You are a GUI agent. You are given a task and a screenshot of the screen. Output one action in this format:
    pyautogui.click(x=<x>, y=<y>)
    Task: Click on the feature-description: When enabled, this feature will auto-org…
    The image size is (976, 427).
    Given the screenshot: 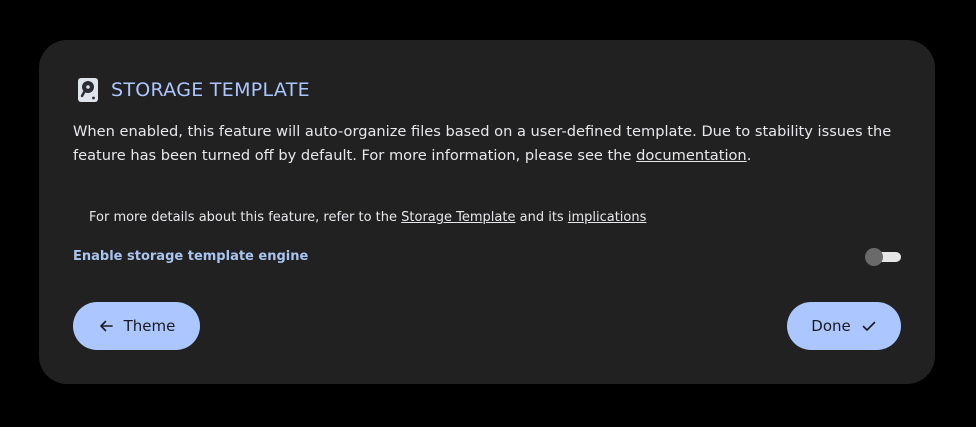 What is the action you would take?
    pyautogui.click(x=493, y=144)
    